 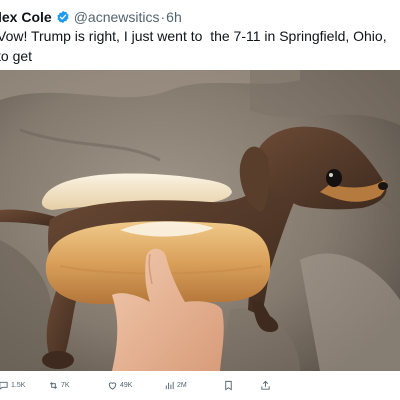 I want to click on author-name: lex Cole, so click(x=26, y=17).